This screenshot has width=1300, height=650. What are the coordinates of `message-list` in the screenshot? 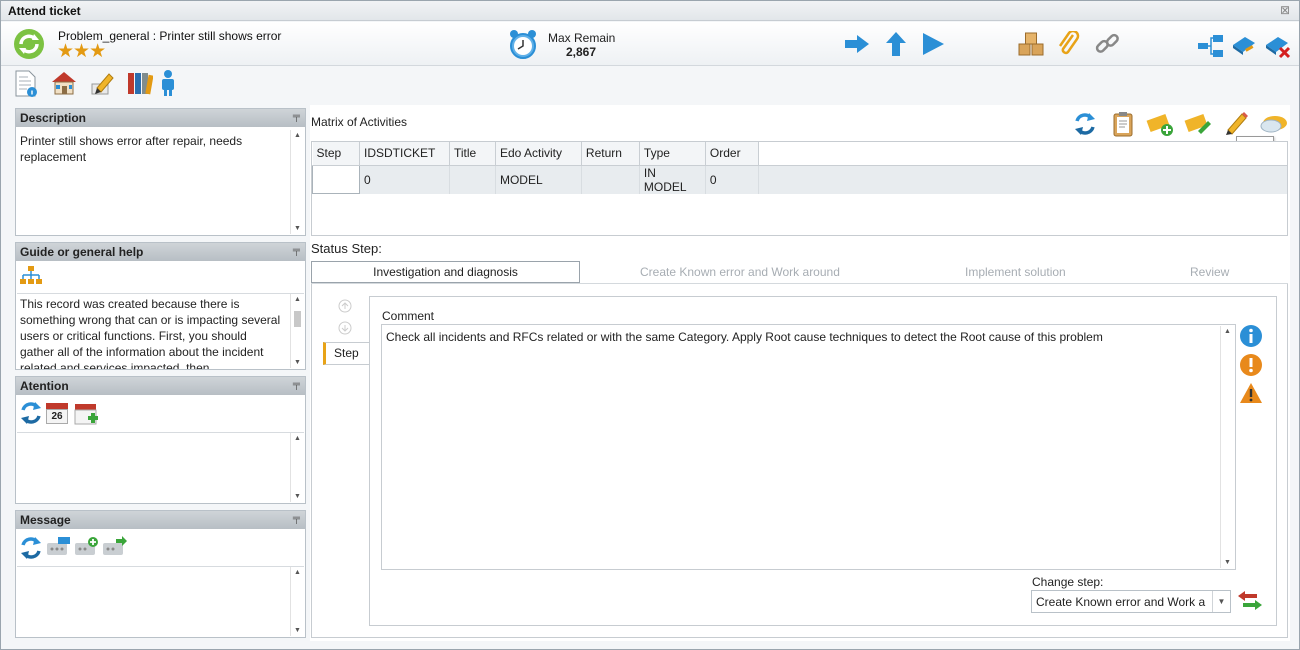 It's located at (160, 601).